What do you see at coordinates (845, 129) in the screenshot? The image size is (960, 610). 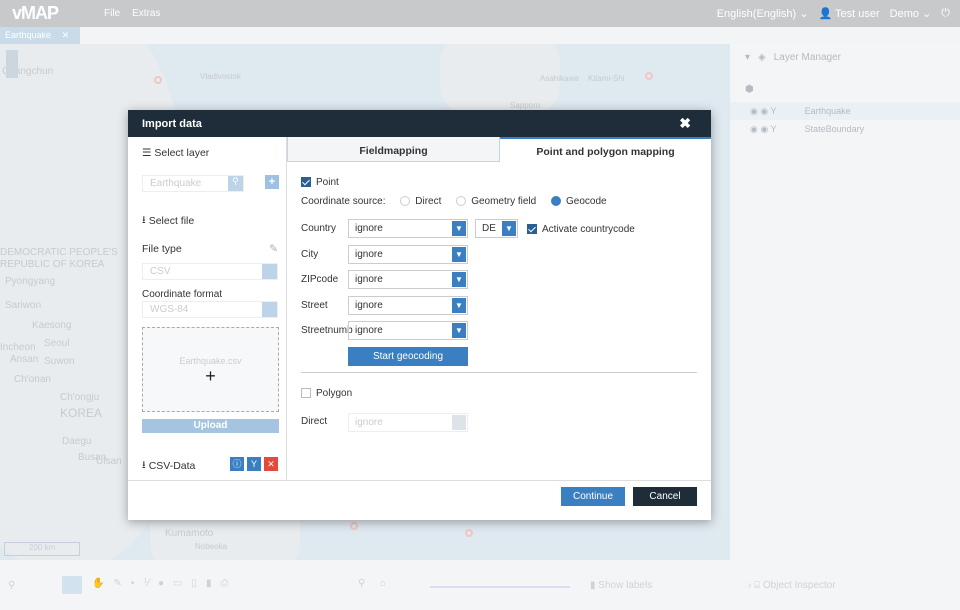 I see `layer-row-stateboundary: ◉ ◉ Y StateBoundary` at bounding box center [845, 129].